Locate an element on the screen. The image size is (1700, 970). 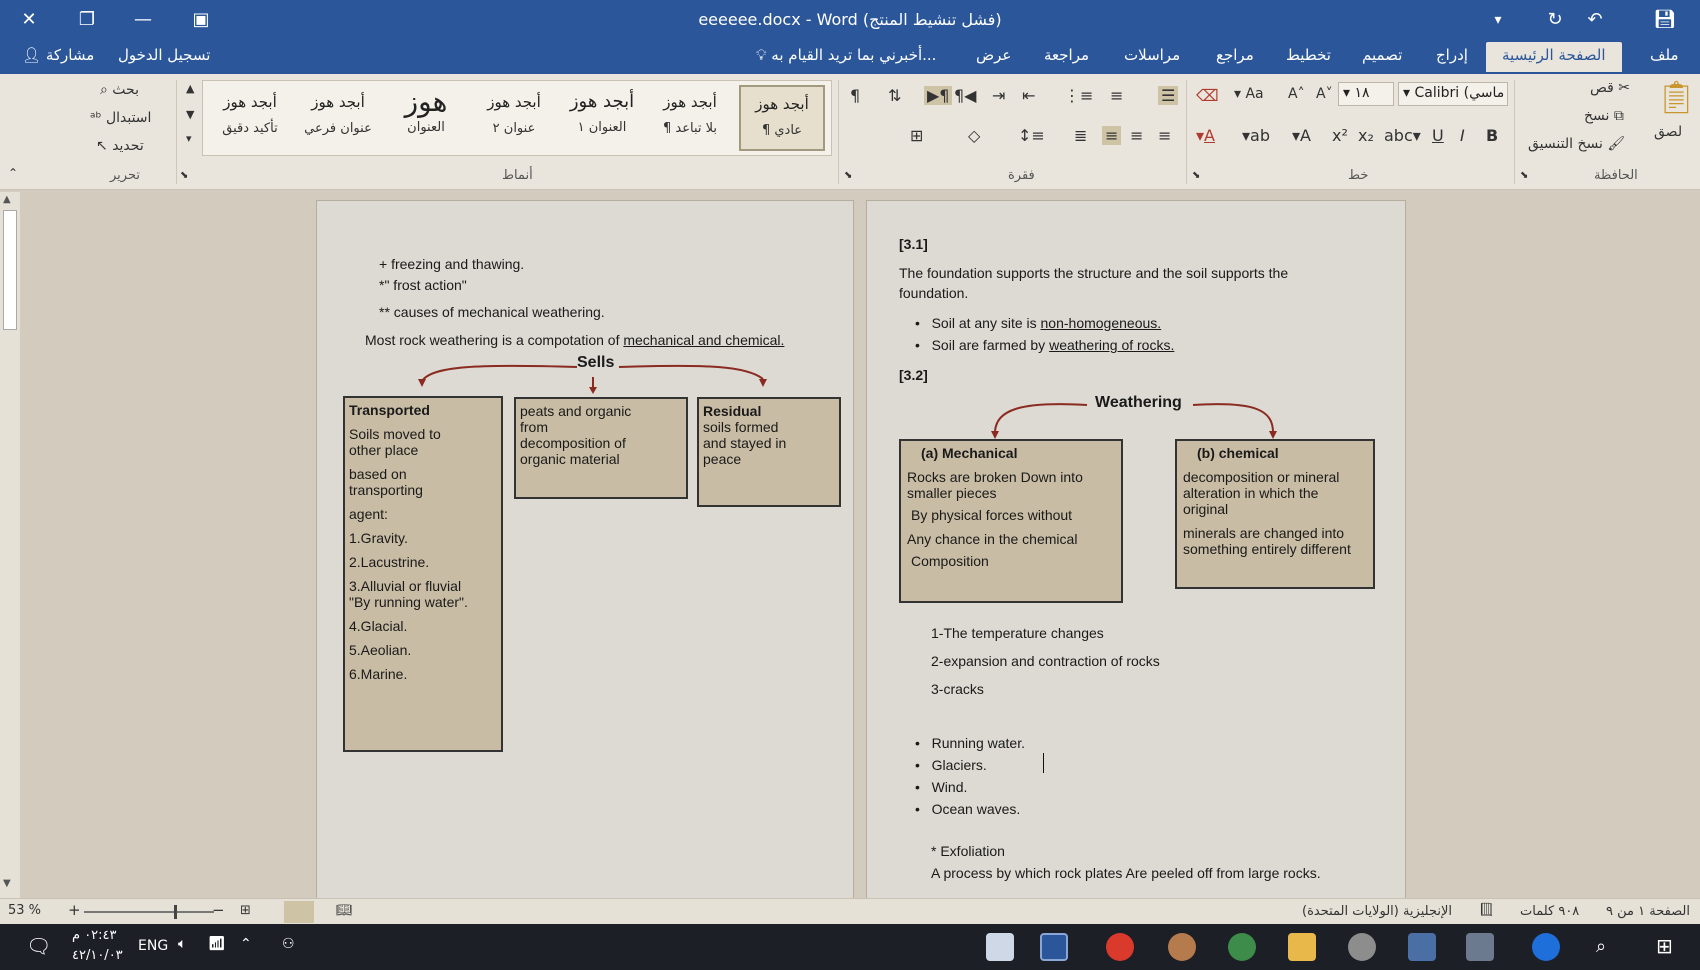
undo-icon: ↶ is located at coordinates (1595, 20).